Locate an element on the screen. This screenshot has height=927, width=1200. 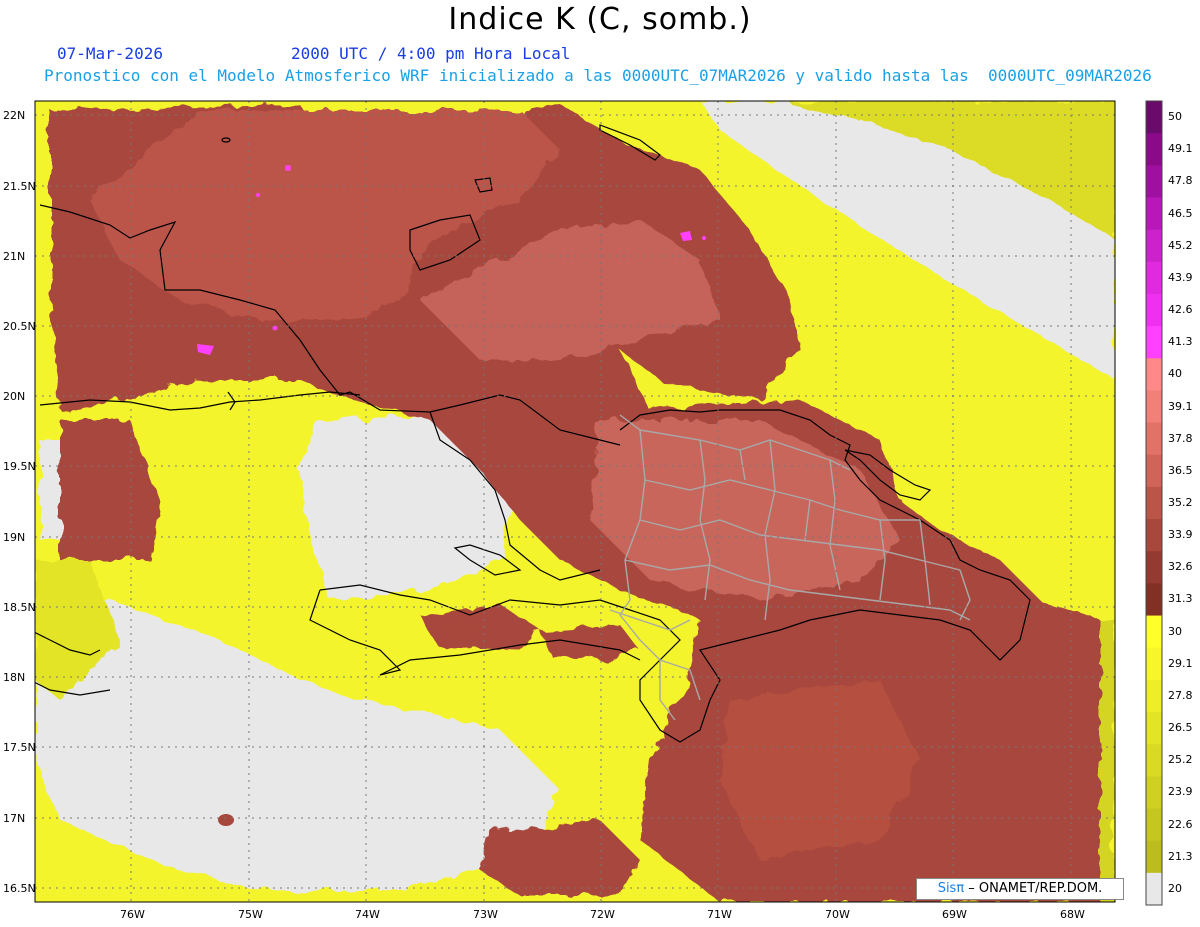
colorbar-tick-label: 33.9 is located at coordinates (1180, 535).